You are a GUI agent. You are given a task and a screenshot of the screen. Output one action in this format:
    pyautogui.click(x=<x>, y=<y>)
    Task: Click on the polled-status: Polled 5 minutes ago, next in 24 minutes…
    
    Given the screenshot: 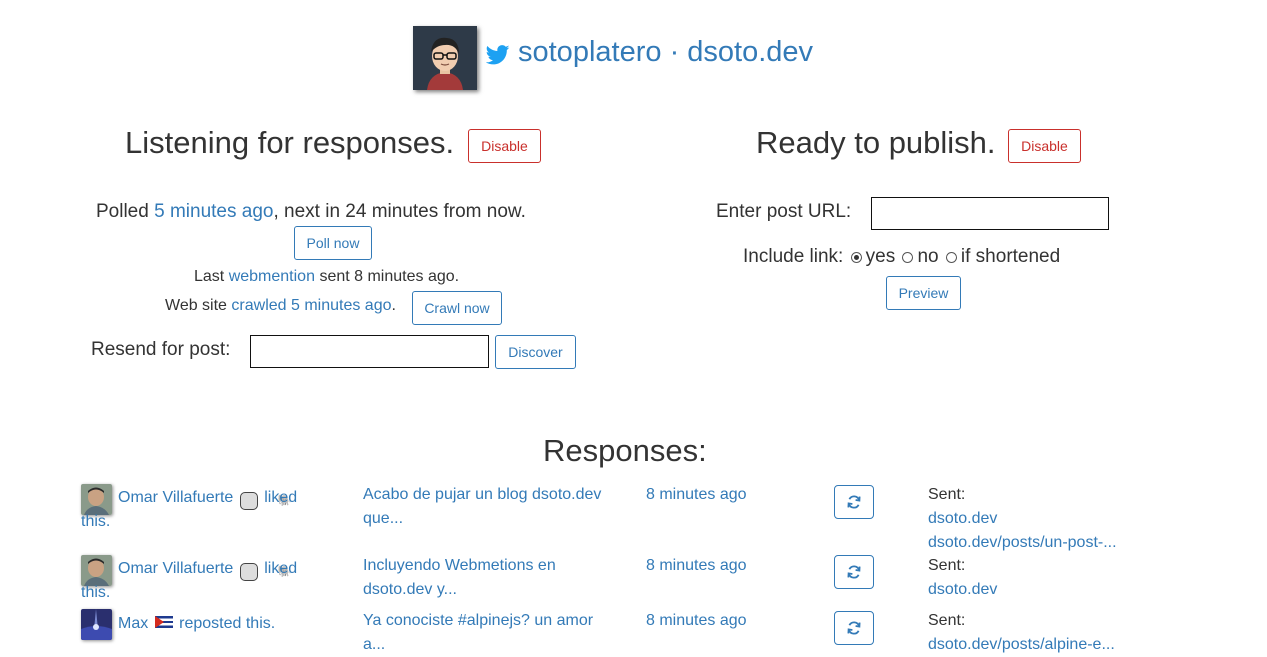 What is the action you would take?
    pyautogui.click(x=311, y=211)
    